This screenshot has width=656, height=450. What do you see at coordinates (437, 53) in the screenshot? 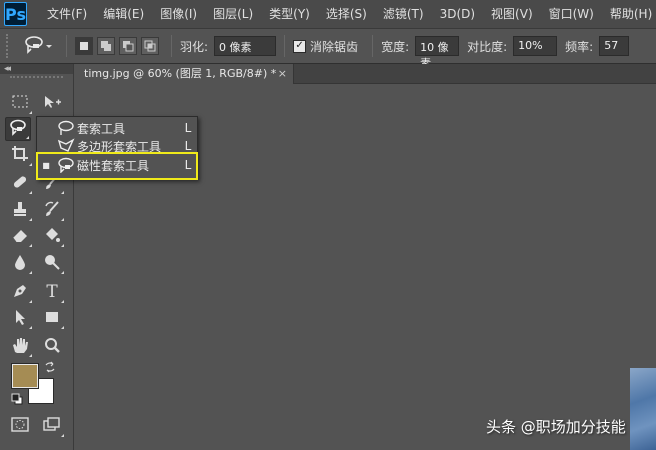
I see `width-input: 10 像素` at bounding box center [437, 53].